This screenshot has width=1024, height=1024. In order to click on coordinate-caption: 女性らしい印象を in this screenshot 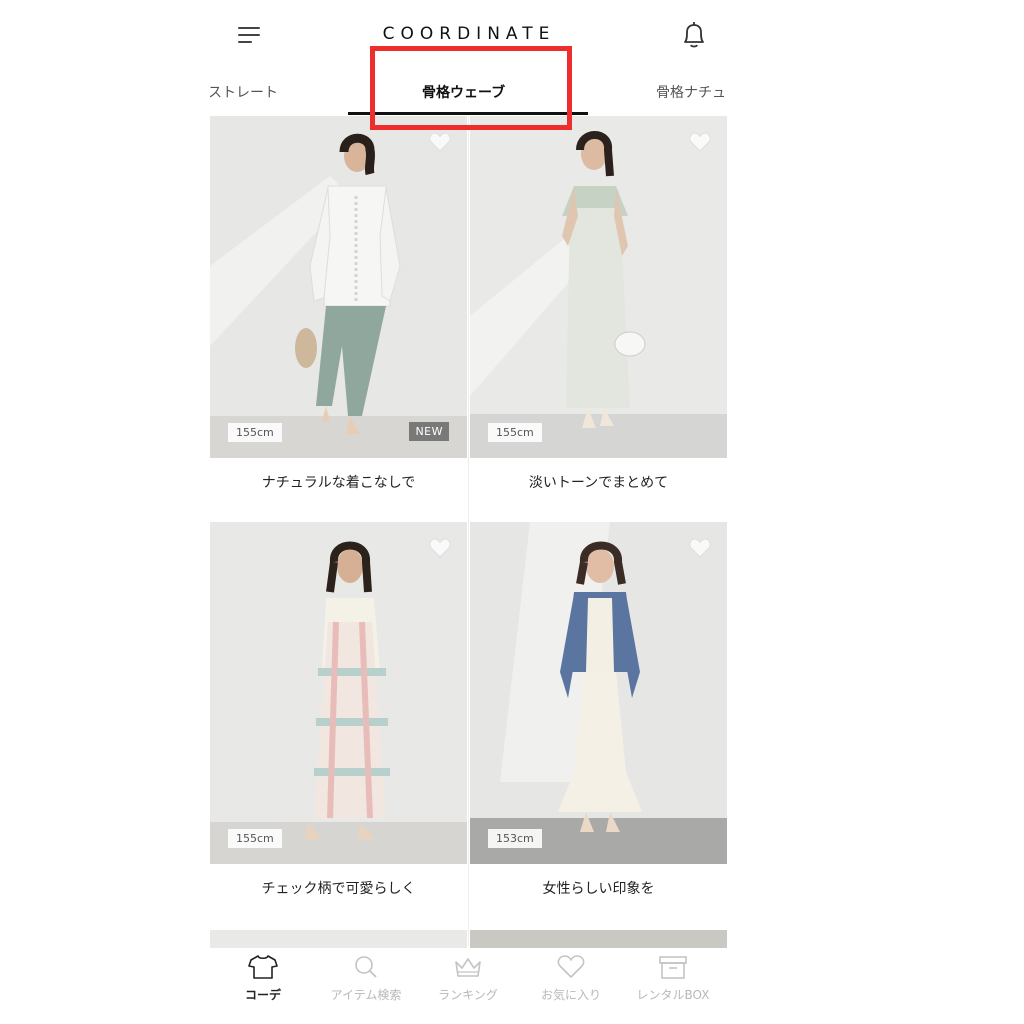, I will do `click(598, 889)`.